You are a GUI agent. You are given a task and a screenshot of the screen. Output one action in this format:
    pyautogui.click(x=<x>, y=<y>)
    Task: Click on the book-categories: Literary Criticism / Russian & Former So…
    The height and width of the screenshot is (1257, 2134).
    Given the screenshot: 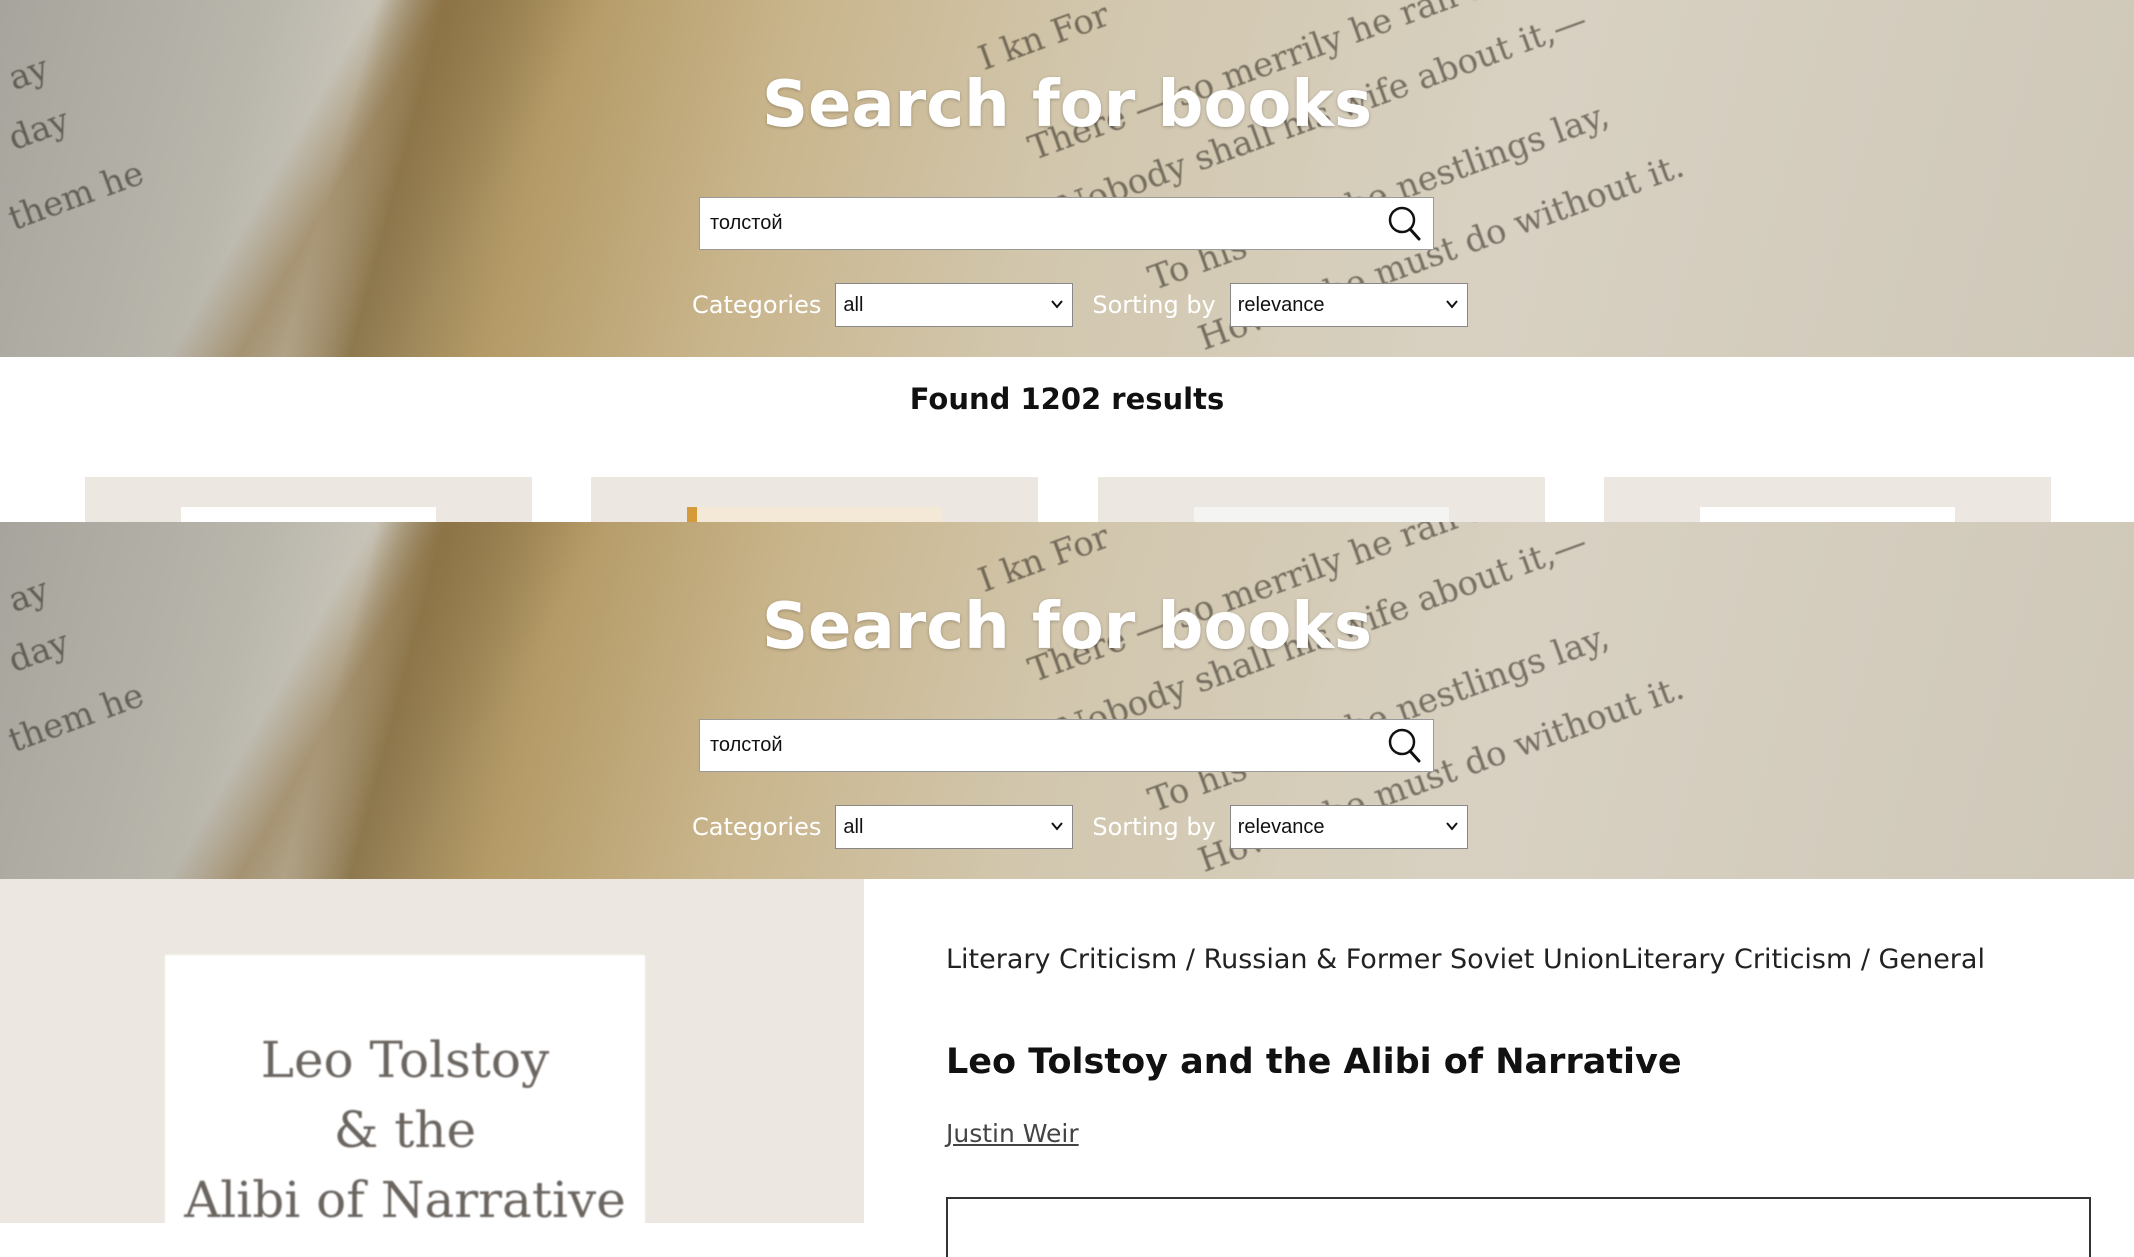 What is the action you would take?
    pyautogui.click(x=1465, y=959)
    